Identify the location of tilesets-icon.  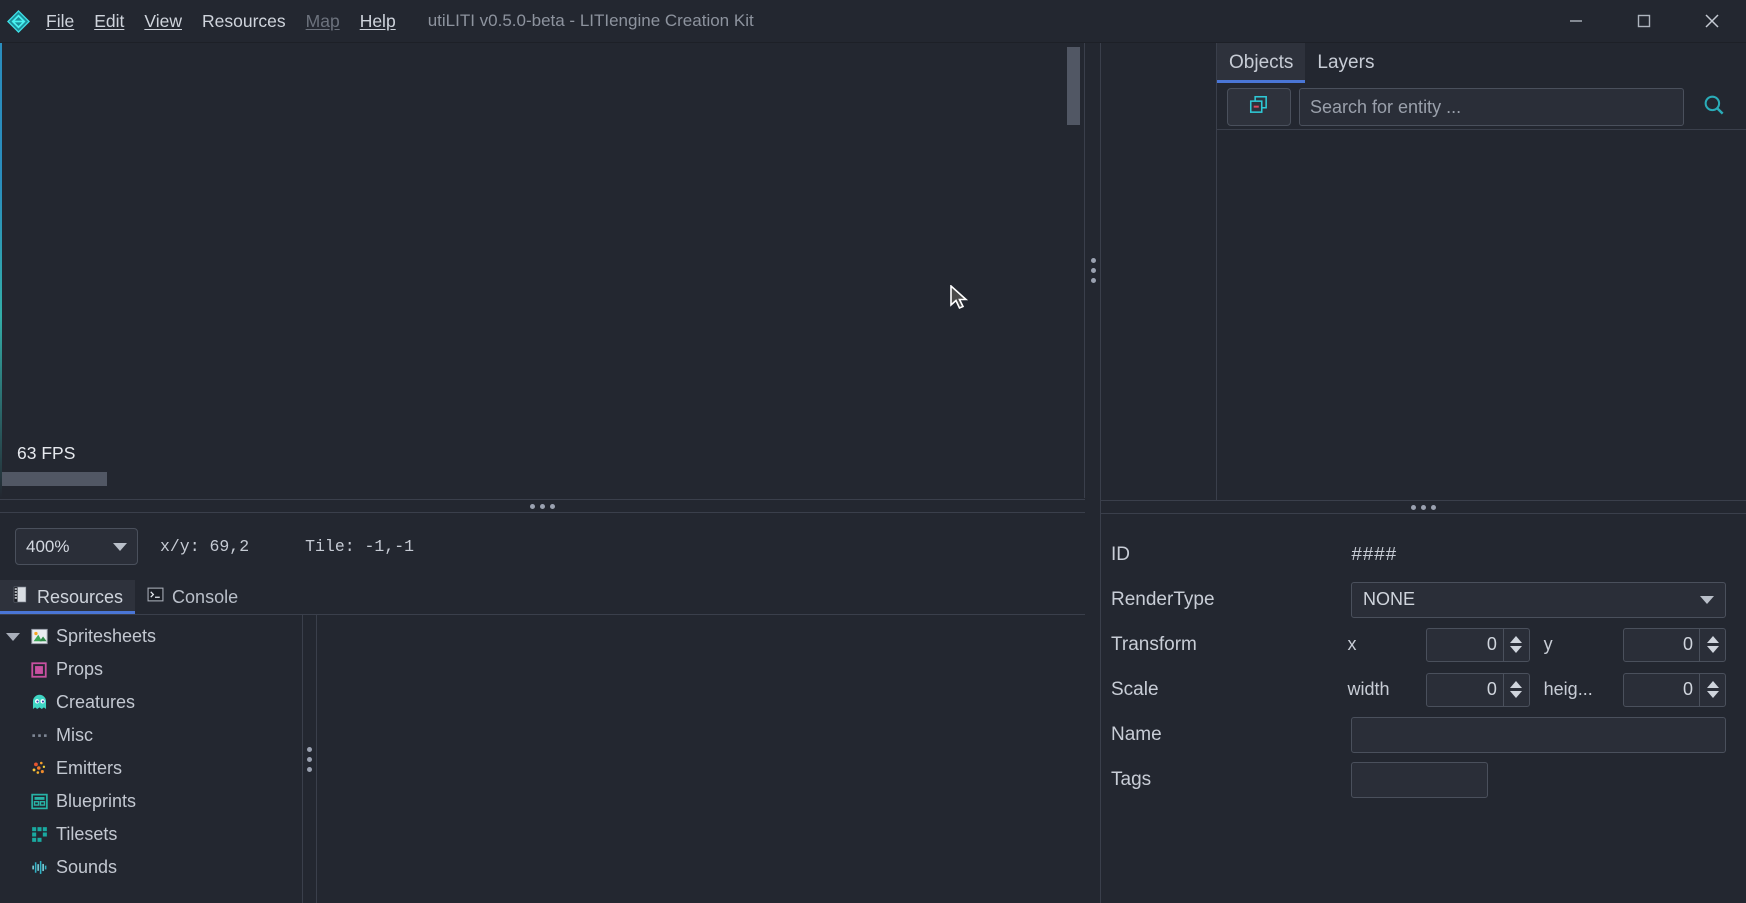
(39, 834).